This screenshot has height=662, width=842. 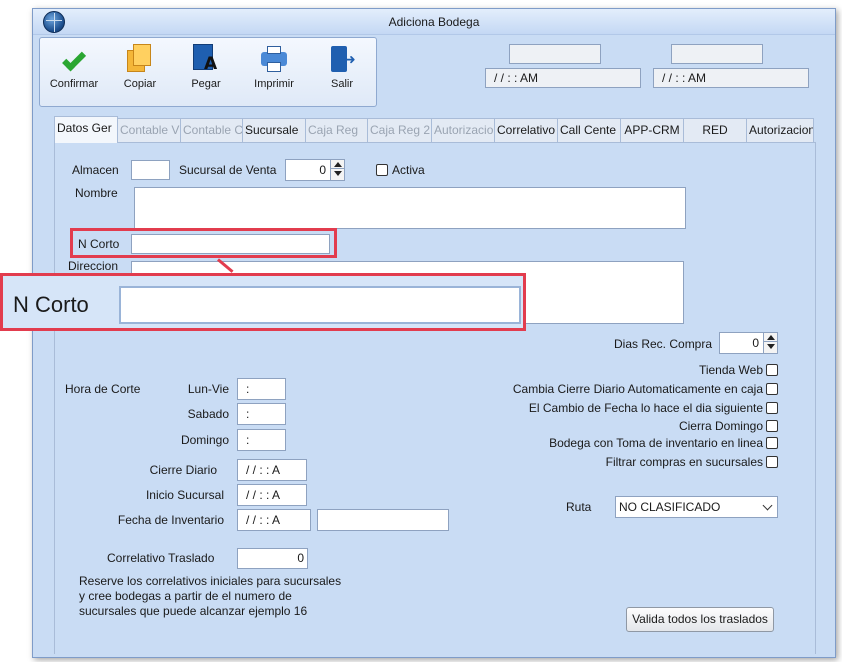 What do you see at coordinates (772, 443) in the screenshot?
I see `toma-inventario-checkbox` at bounding box center [772, 443].